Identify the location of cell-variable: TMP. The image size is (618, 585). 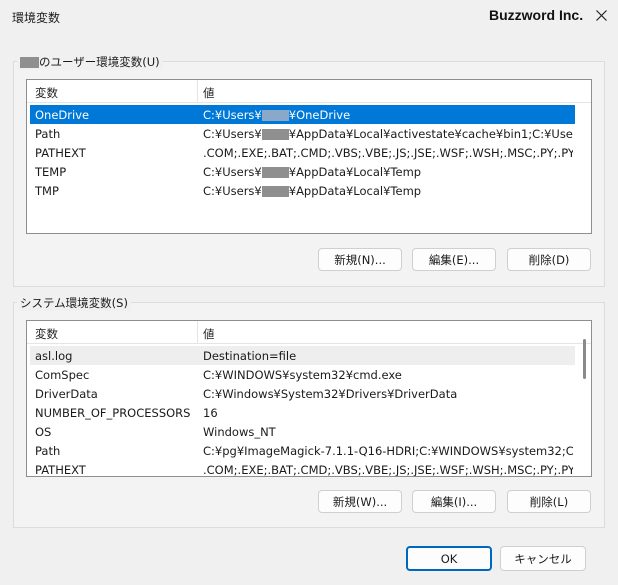
(47, 191).